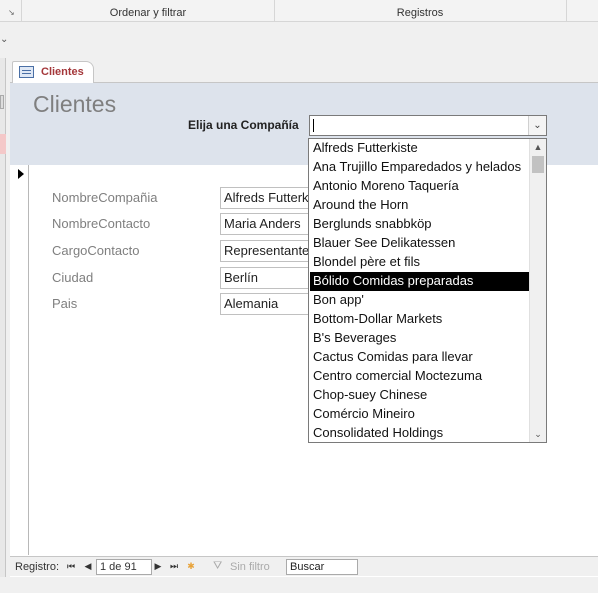 The width and height of the screenshot is (598, 593). Describe the element at coordinates (419, 376) in the screenshot. I see `list-item: Centro comercial Moctezuma` at that location.